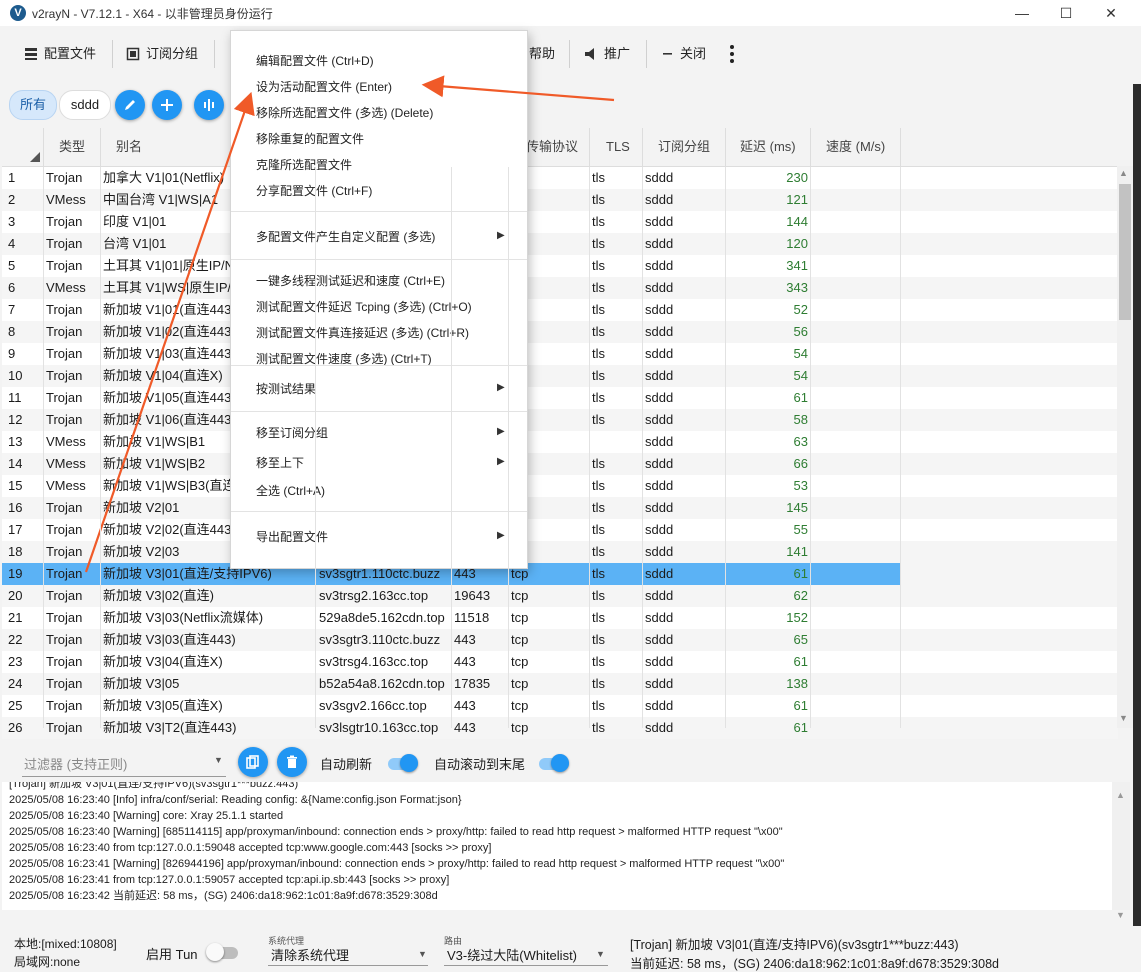  Describe the element at coordinates (112, 54) in the screenshot. I see `toolbar-divider` at that location.